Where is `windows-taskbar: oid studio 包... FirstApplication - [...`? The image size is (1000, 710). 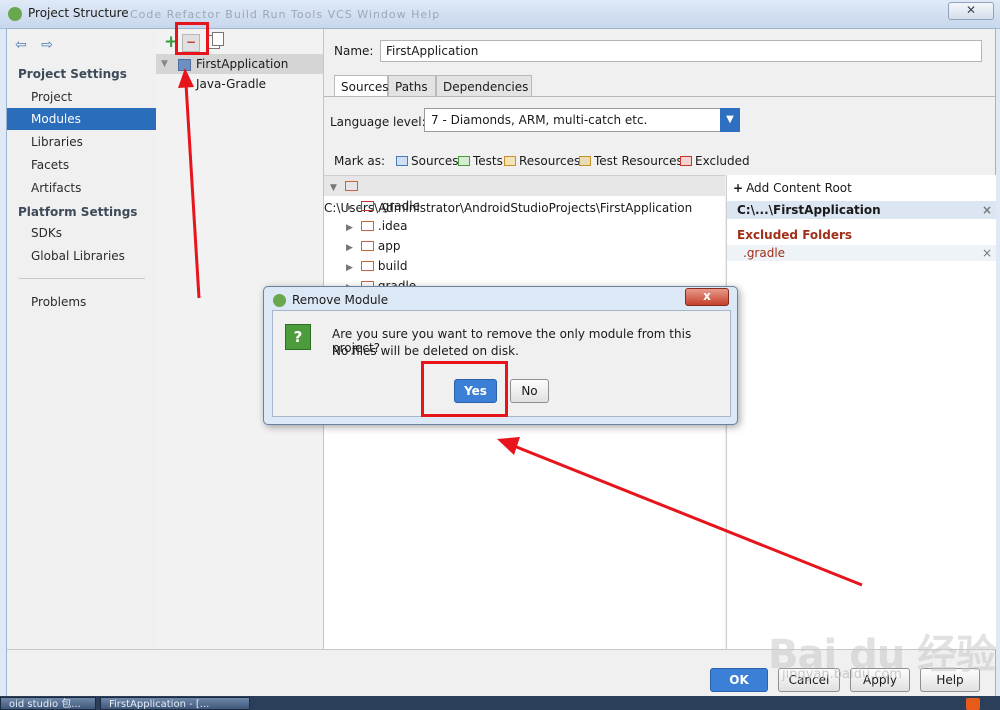
windows-taskbar: oid studio 包... FirstApplication - [... is located at coordinates (500, 703).